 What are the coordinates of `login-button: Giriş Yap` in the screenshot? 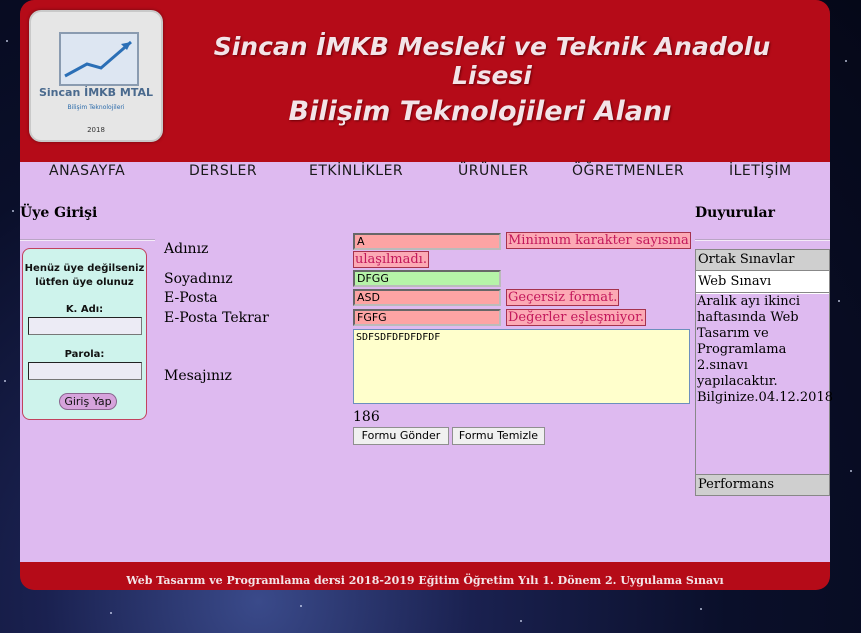 It's located at (88, 401).